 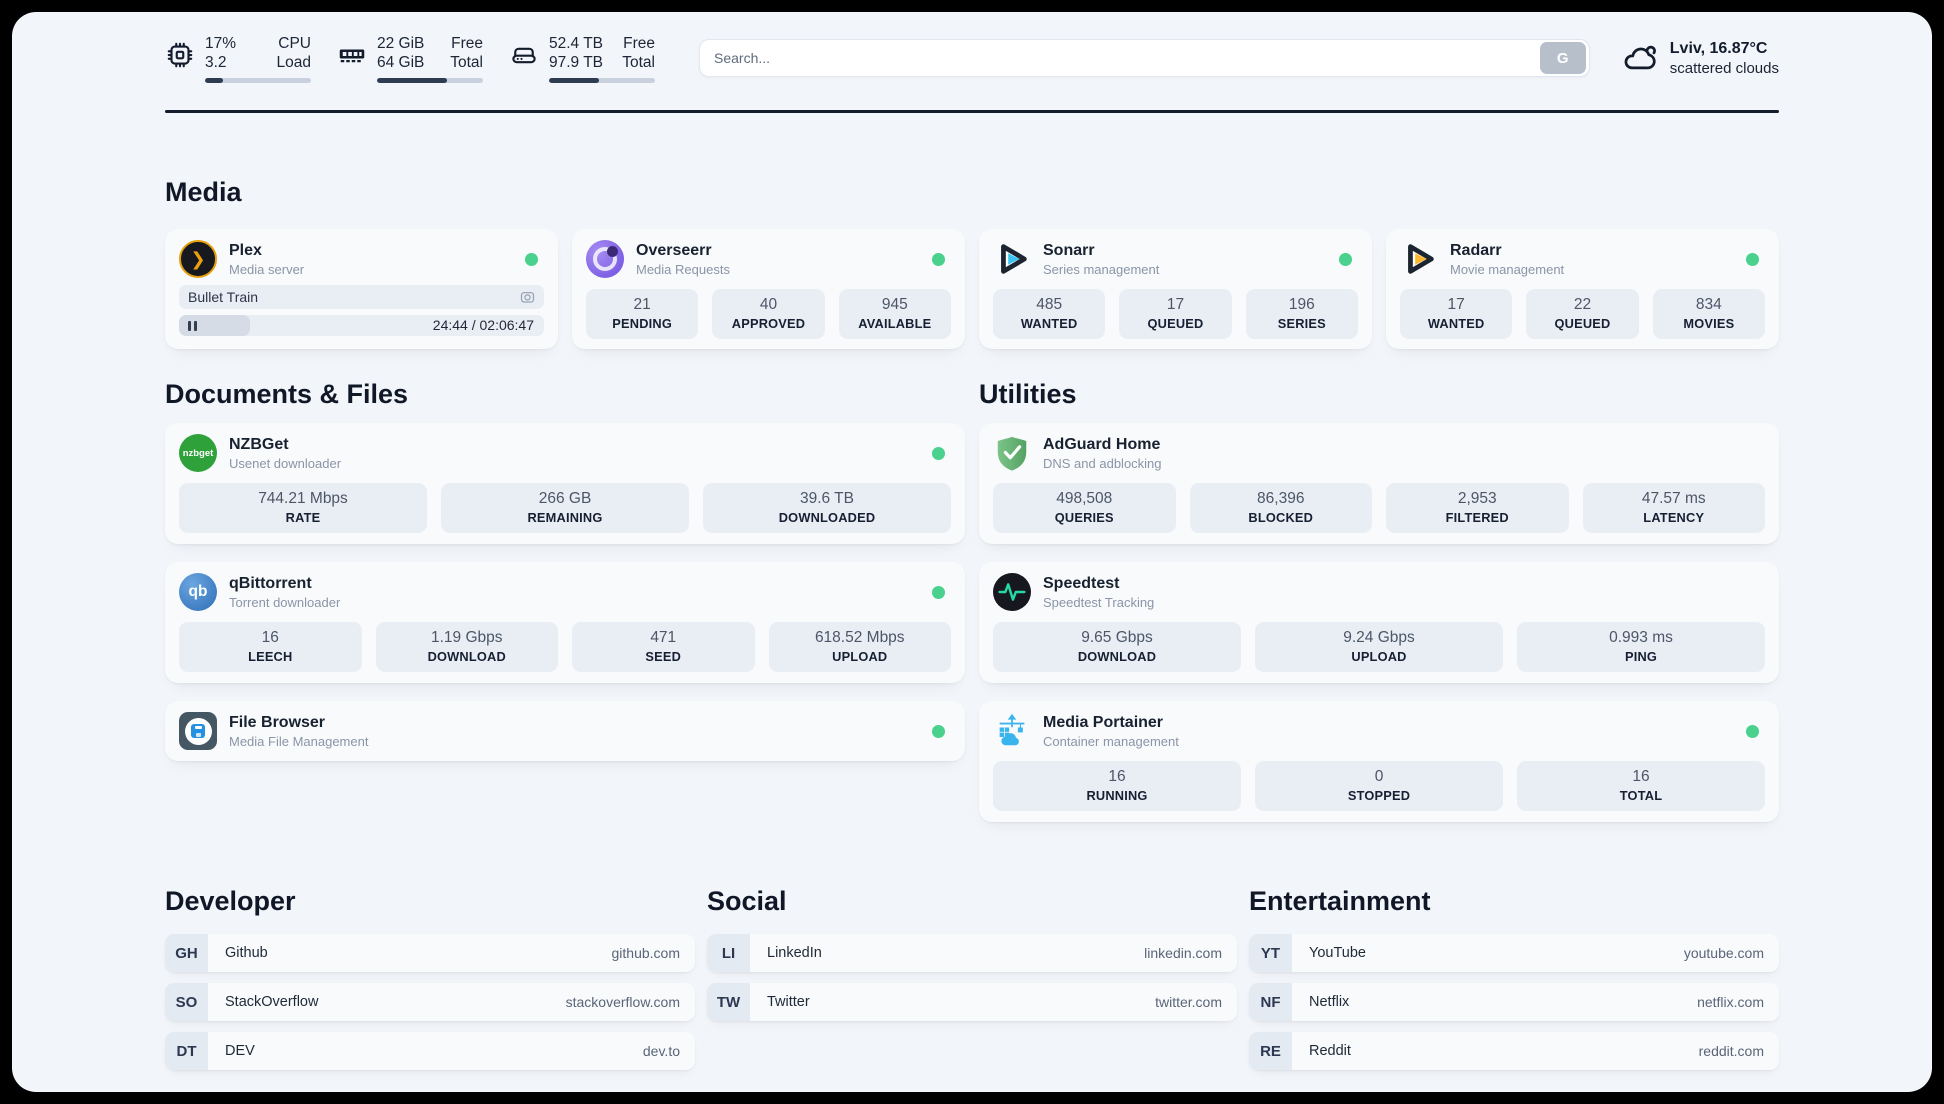 What do you see at coordinates (1270, 1002) in the screenshot?
I see `bookmark-abbr: NF` at bounding box center [1270, 1002].